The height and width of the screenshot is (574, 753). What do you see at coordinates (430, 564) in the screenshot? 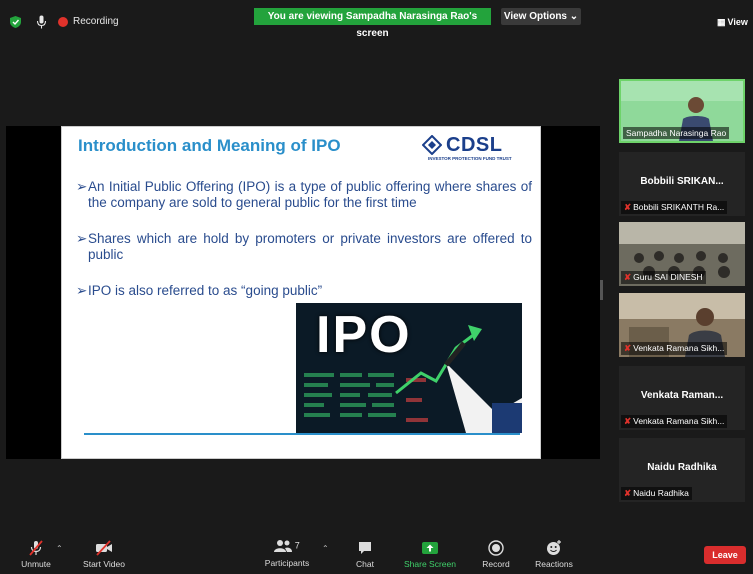
I see `share-screen-label: Share Screen` at bounding box center [430, 564].